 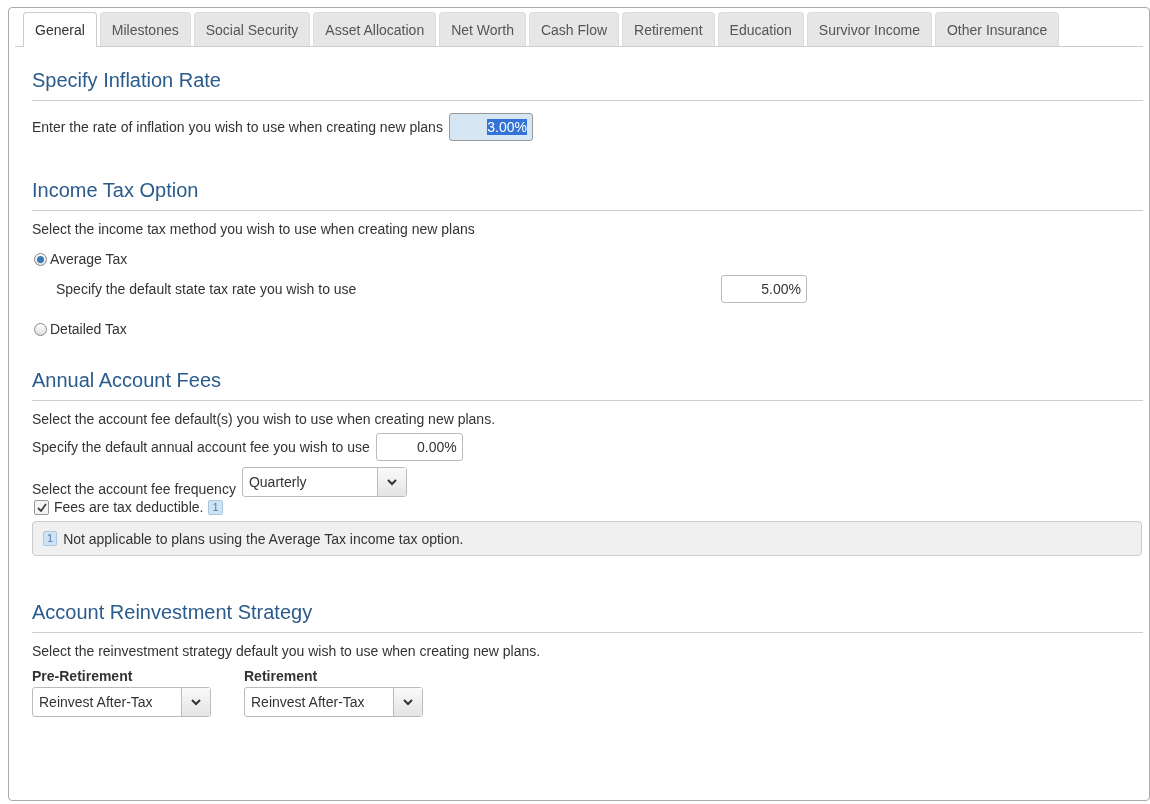 I want to click on instruction-text: Select the income tax method you wish to use when creating new plans, so click(x=254, y=229).